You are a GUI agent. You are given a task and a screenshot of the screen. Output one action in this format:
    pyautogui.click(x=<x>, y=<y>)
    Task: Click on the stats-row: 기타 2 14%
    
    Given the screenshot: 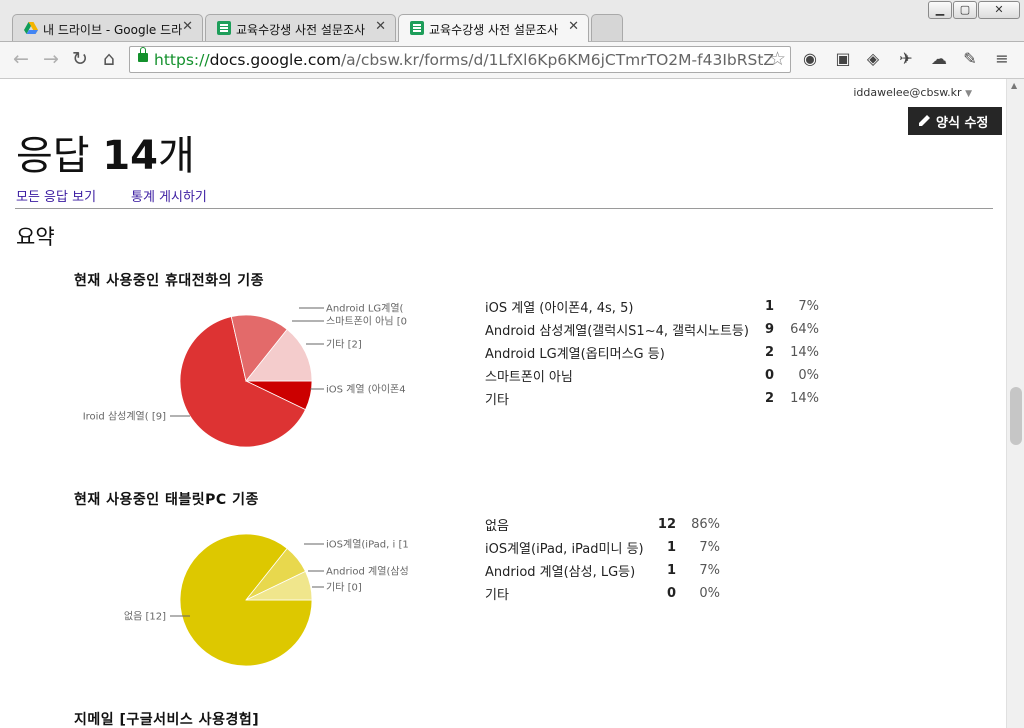 What is the action you would take?
    pyautogui.click(x=652, y=398)
    